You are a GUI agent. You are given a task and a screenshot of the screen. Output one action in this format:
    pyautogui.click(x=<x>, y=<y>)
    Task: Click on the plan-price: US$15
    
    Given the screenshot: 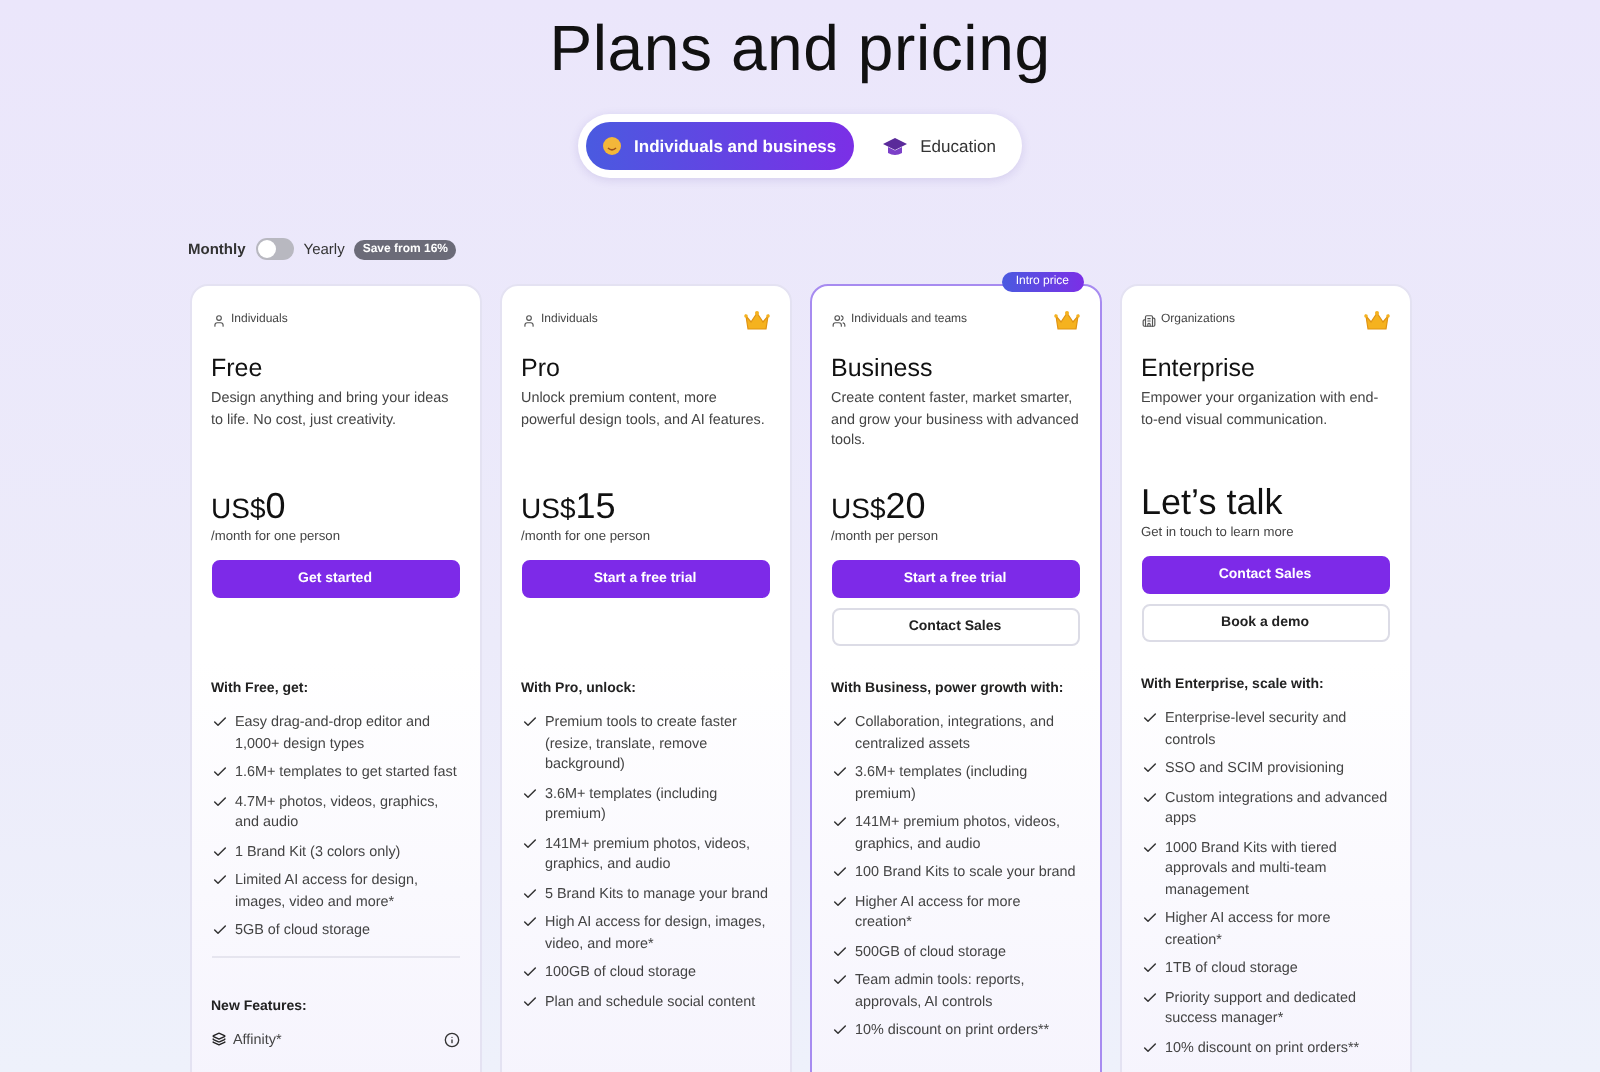 What is the action you would take?
    pyautogui.click(x=569, y=506)
    